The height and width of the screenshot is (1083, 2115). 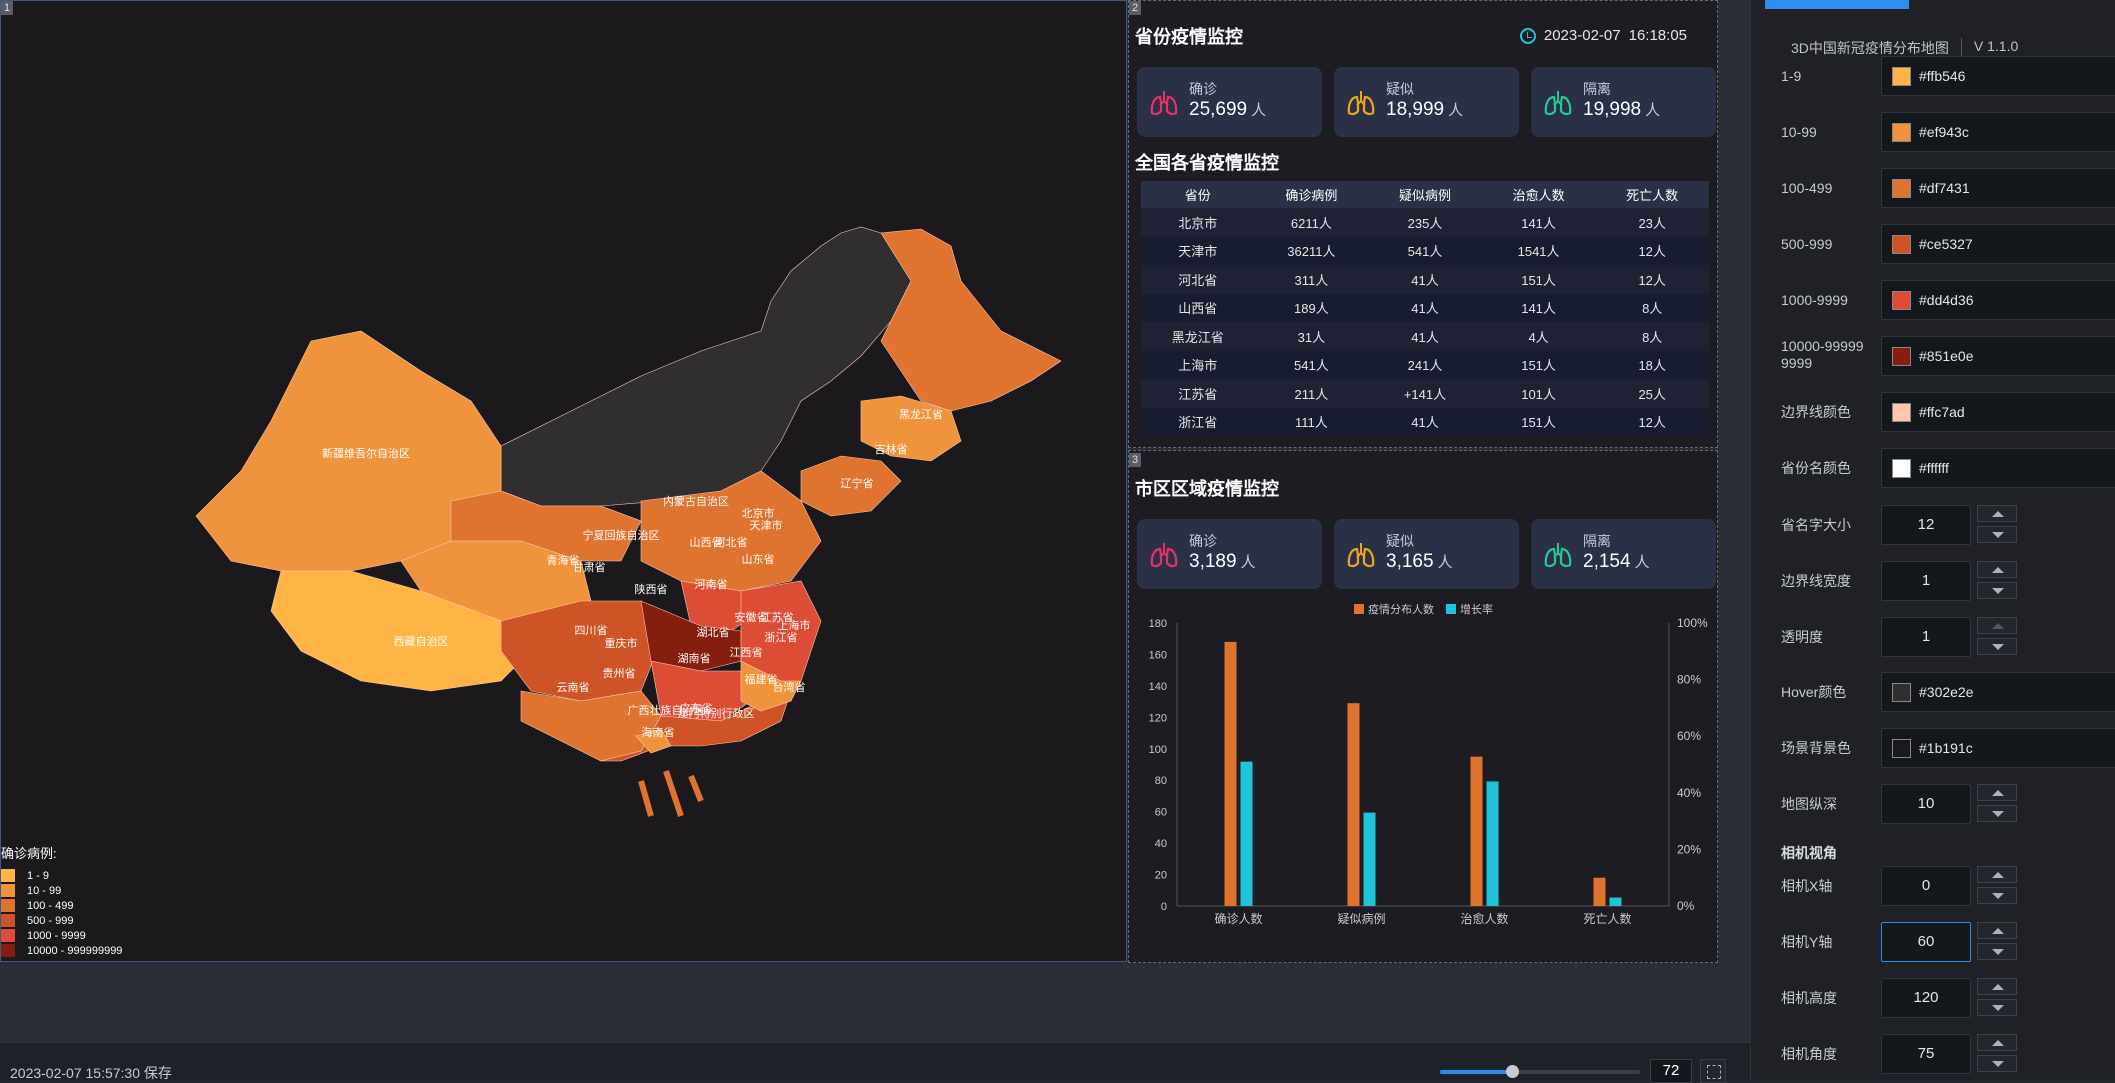 What do you see at coordinates (1597, 541) in the screenshot?
I see `stat-label: 隔离` at bounding box center [1597, 541].